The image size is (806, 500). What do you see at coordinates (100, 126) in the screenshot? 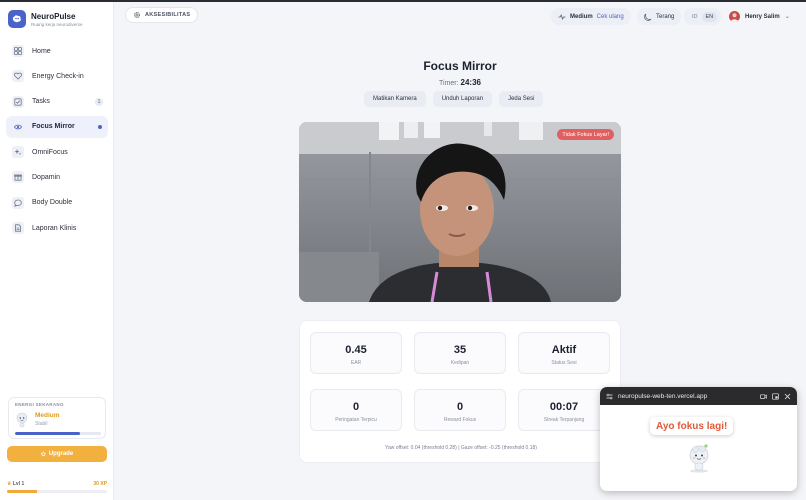
I see `active-indicator-dot` at bounding box center [100, 126].